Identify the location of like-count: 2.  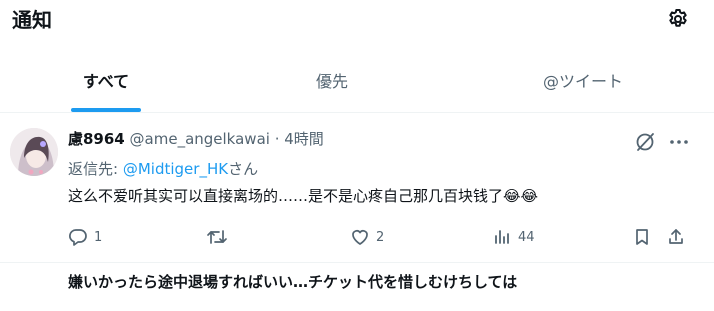
(380, 237).